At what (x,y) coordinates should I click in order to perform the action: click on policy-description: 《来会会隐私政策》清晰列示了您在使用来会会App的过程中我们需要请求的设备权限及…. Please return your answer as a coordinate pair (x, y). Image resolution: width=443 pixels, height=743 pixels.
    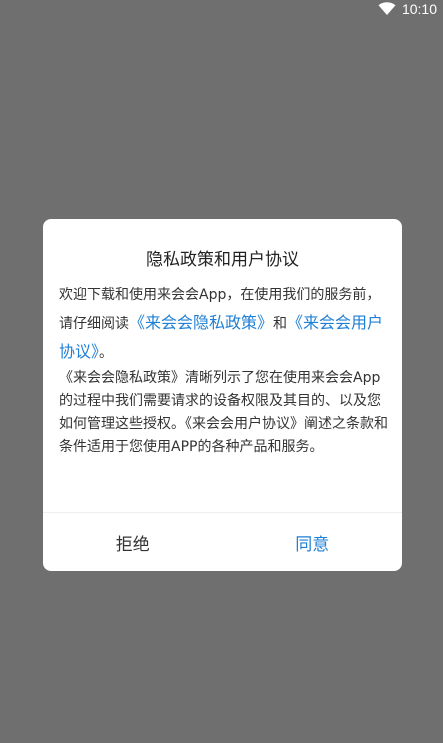
    Looking at the image, I should click on (223, 412).